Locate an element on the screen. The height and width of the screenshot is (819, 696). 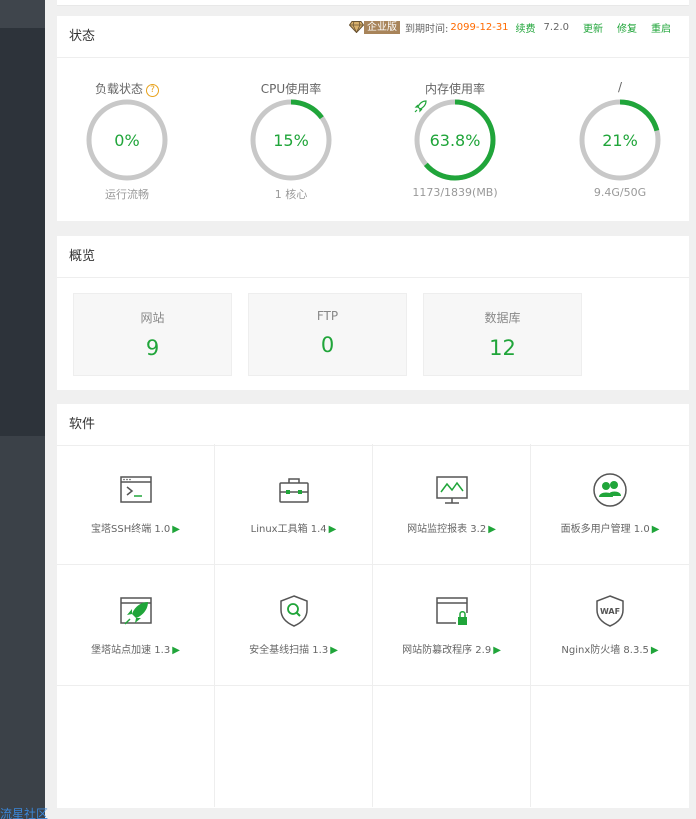
update-link: 更新 is located at coordinates (593, 27).